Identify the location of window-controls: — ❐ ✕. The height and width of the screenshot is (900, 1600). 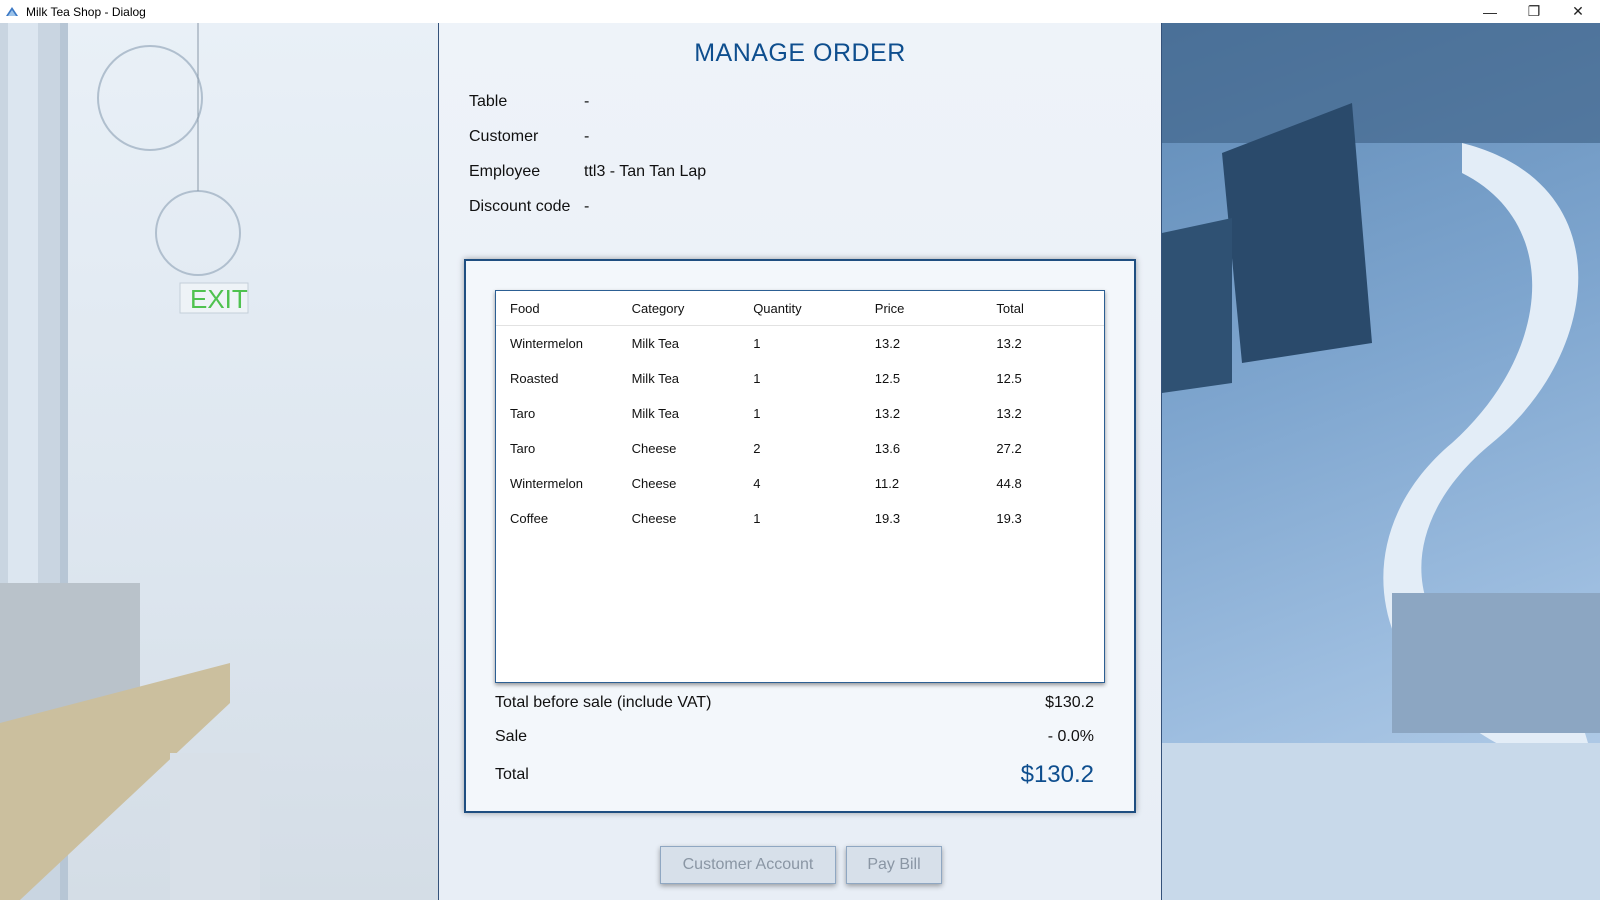
(1534, 11).